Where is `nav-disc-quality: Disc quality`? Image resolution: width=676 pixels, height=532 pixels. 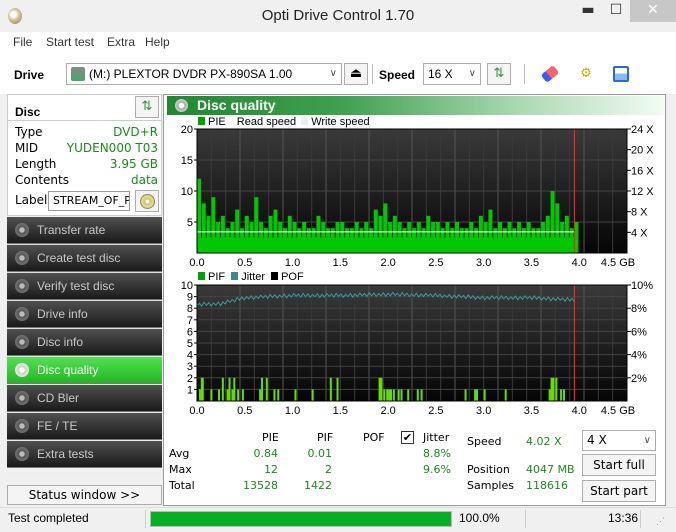
nav-disc-quality: Disc quality is located at coordinates (84, 370).